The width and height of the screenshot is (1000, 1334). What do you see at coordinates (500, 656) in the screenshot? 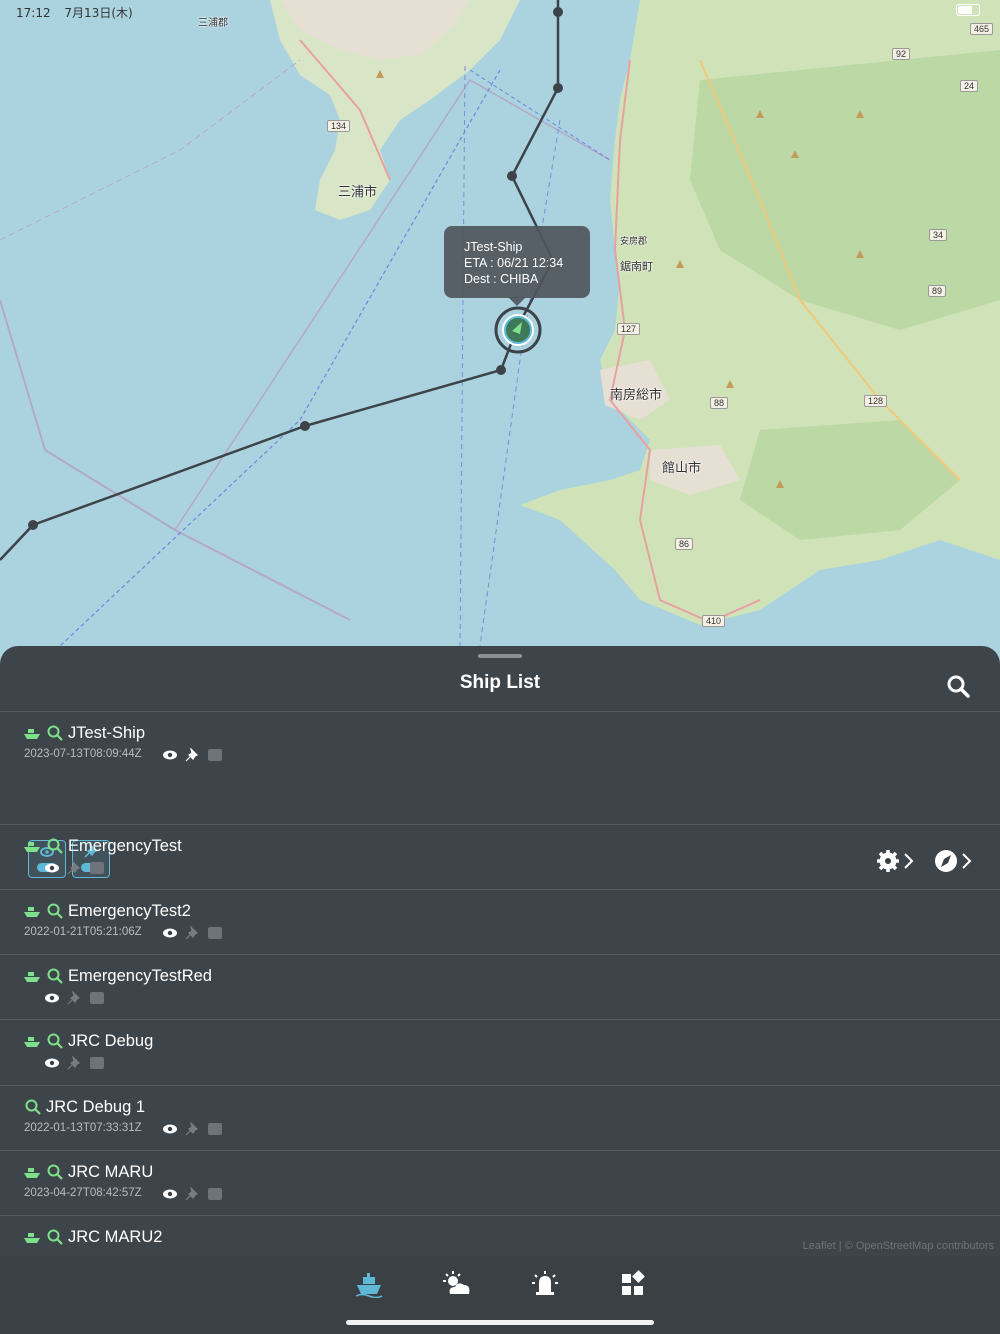
I see `panel-drag-handle` at bounding box center [500, 656].